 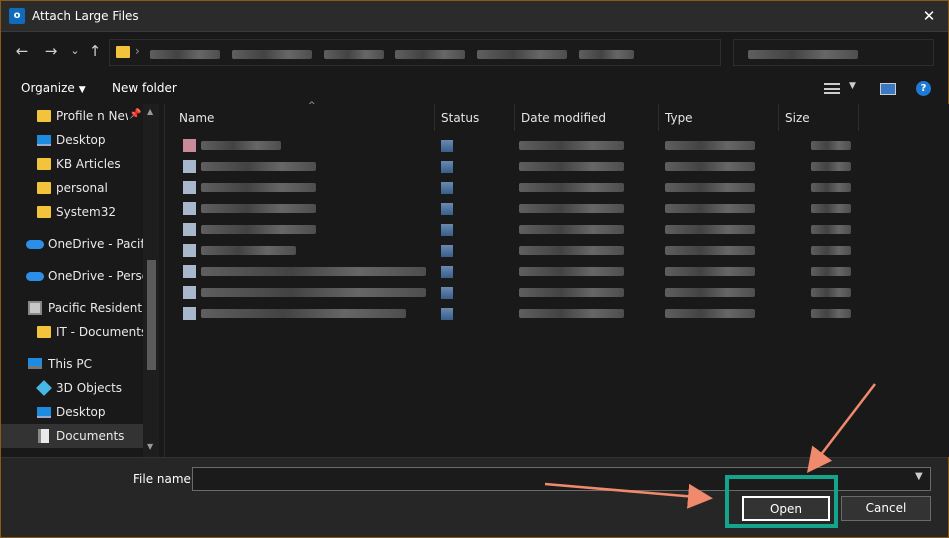 I want to click on sidebar-scrollbar: ▲ ▼, so click(x=151, y=280).